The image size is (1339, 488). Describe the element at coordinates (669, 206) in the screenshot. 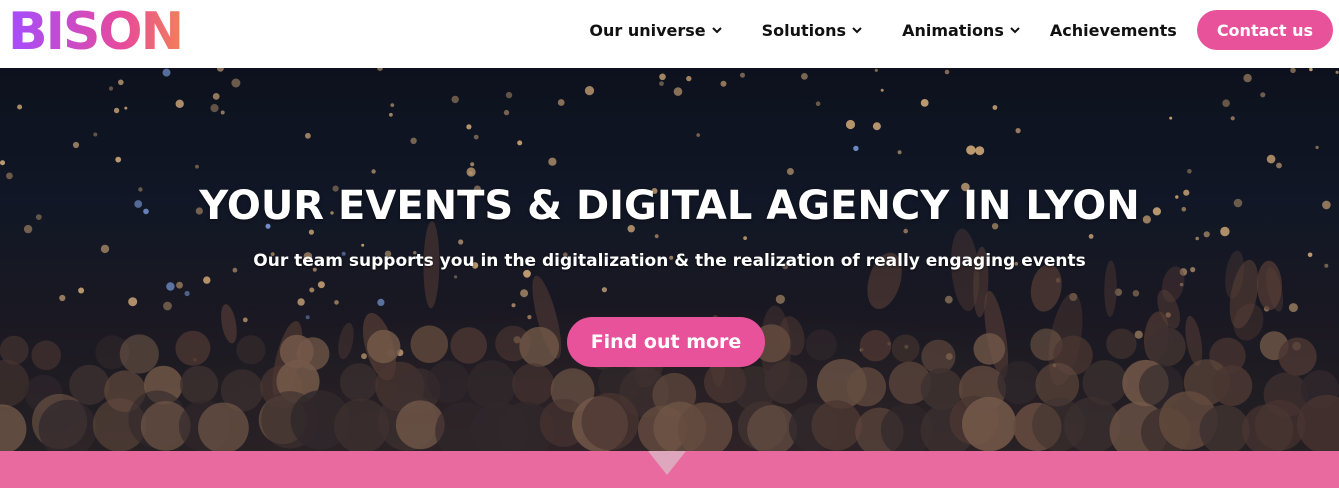

I see `hero-title: YOUR EVENTS & DIGITAL AGENCY IN LYON` at that location.